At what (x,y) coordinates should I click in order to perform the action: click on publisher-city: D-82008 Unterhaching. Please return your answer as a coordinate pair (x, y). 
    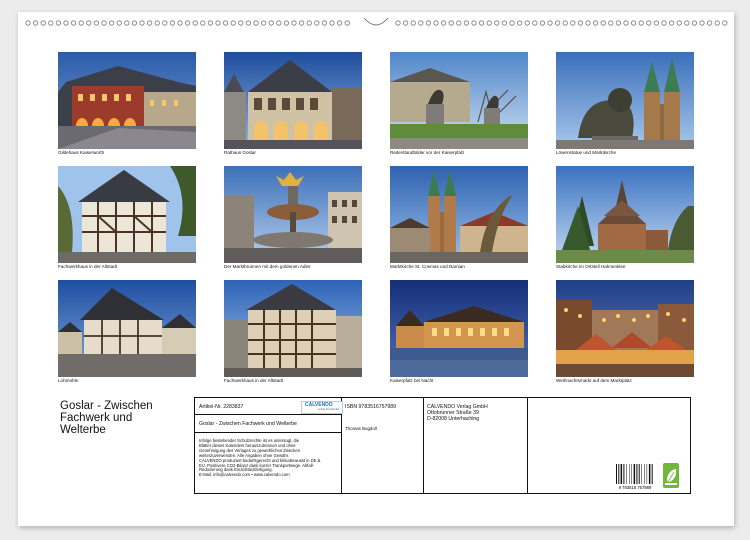
    Looking at the image, I should click on (453, 419).